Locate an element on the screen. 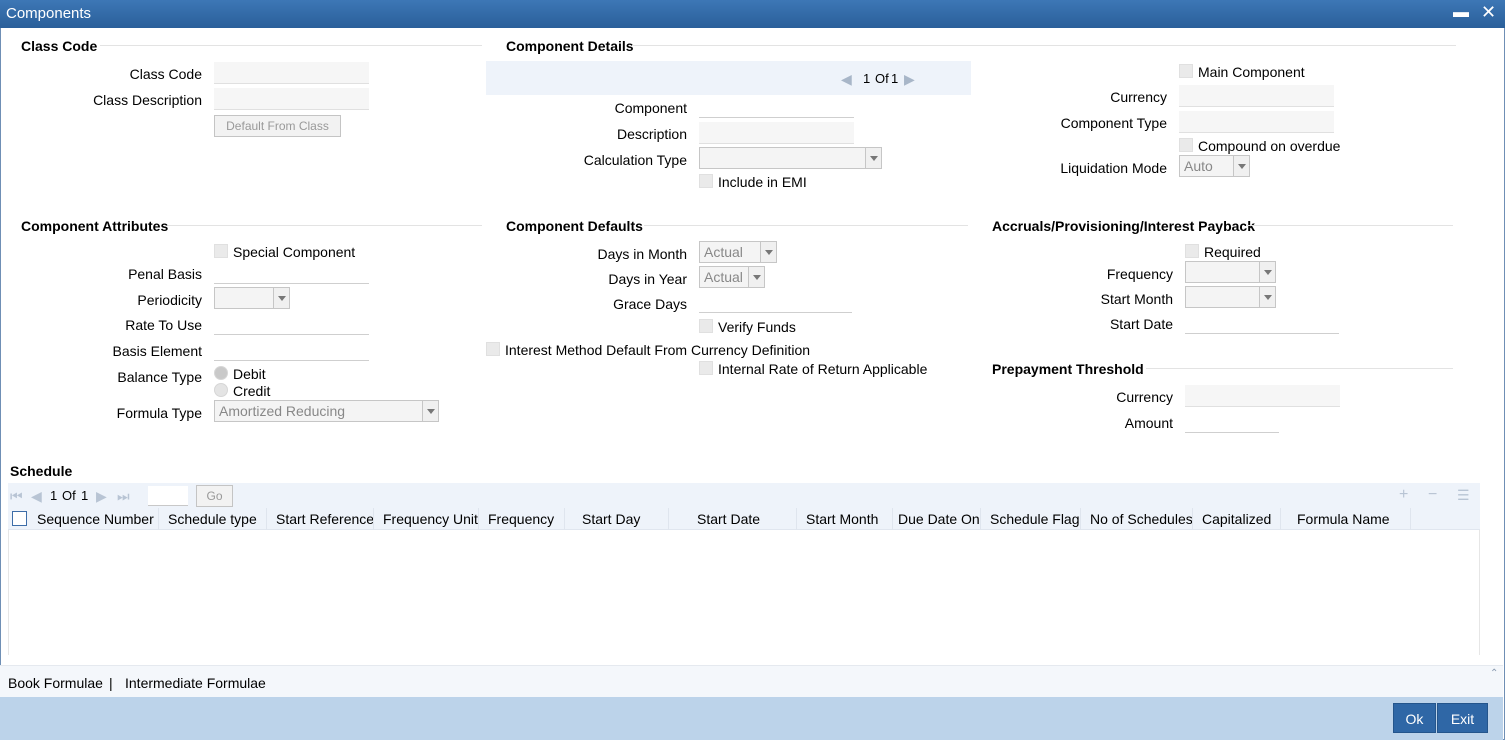 This screenshot has height=740, width=1505. class-description-label: Class Description is located at coordinates (147, 100).